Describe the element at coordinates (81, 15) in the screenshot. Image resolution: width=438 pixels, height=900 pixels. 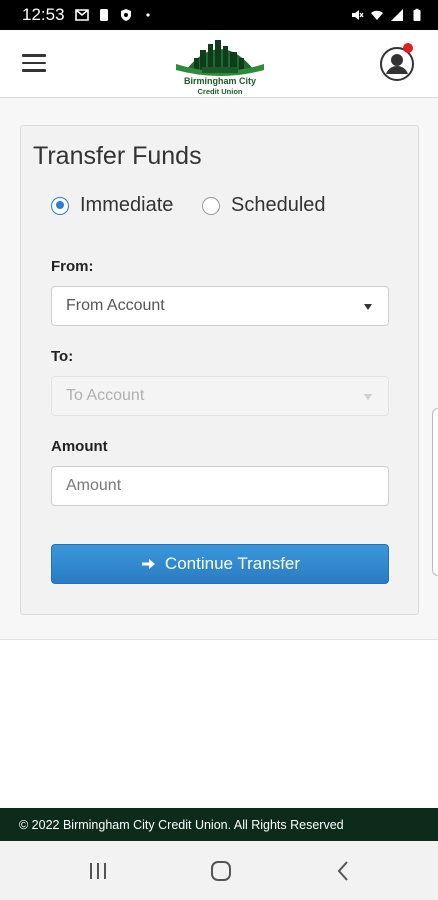
I see `gmail-icon` at that location.